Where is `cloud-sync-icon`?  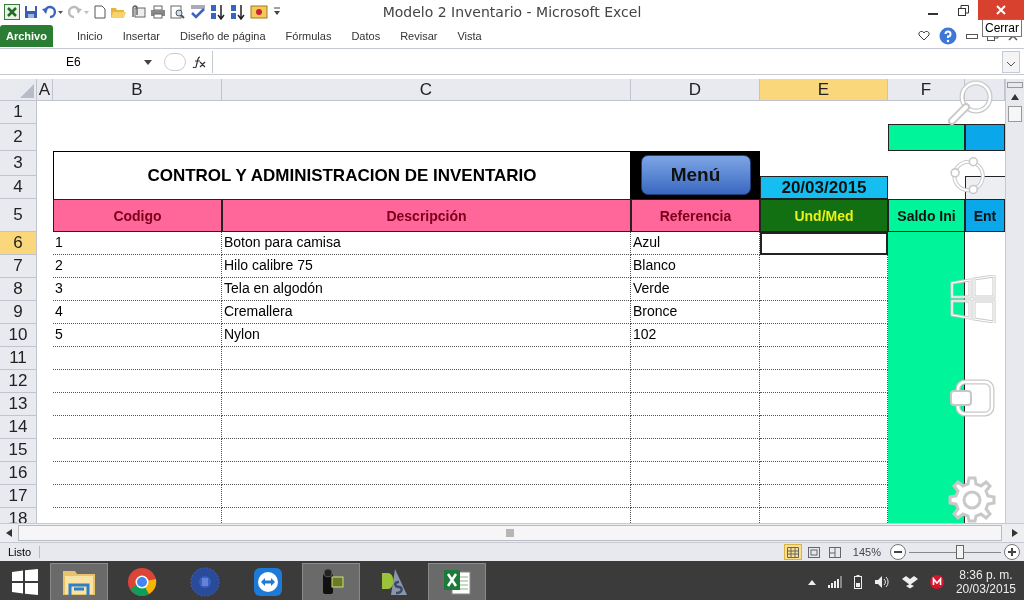
cloud-sync-icon is located at coordinates (936, 582).